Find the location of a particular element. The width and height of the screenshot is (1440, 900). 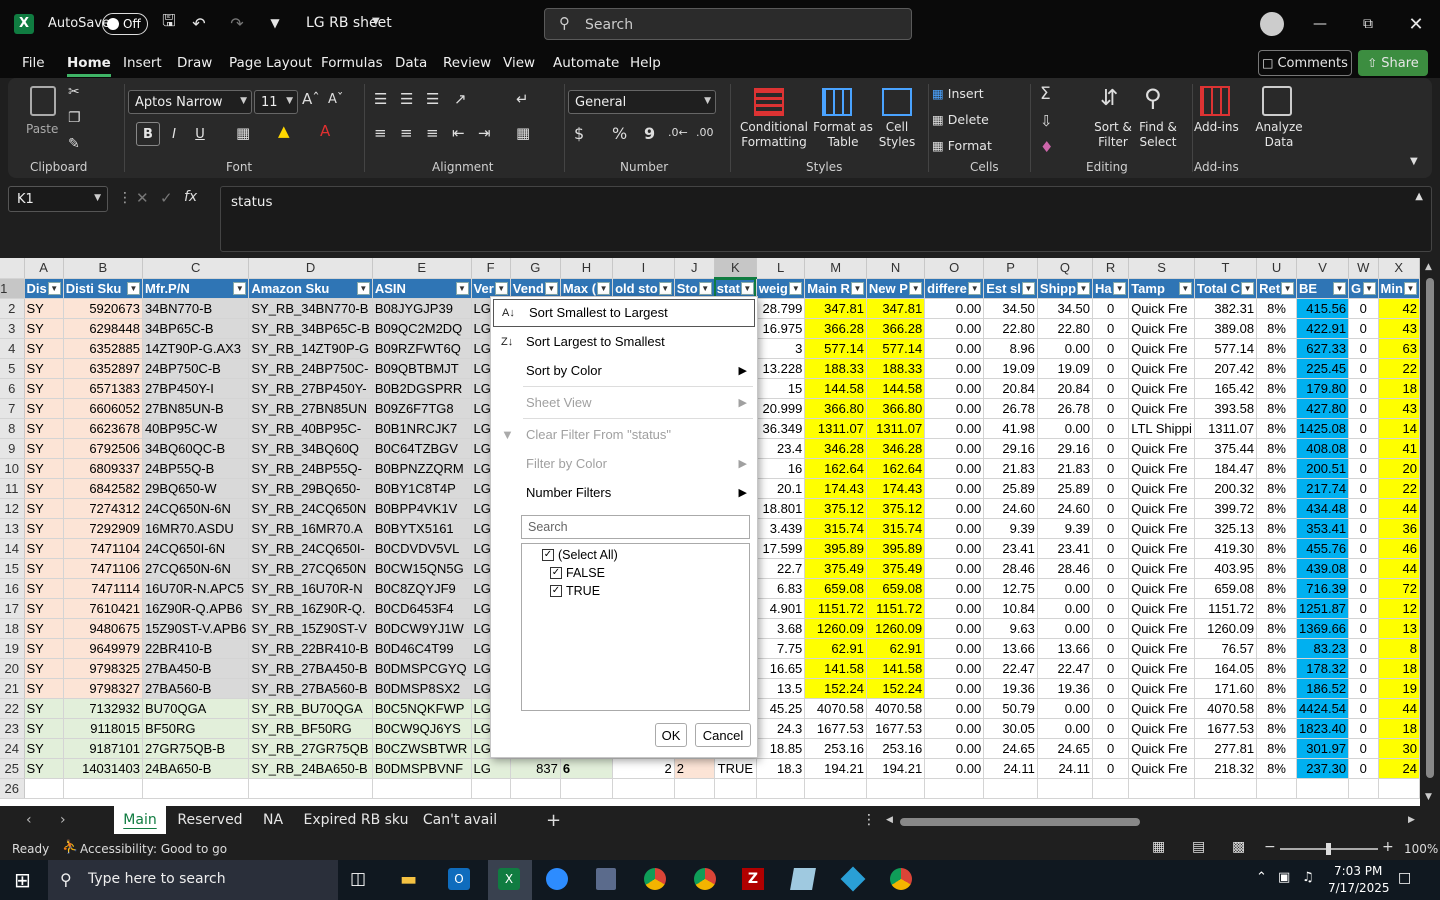

table-cell: 28.46 is located at coordinates (1065, 568).